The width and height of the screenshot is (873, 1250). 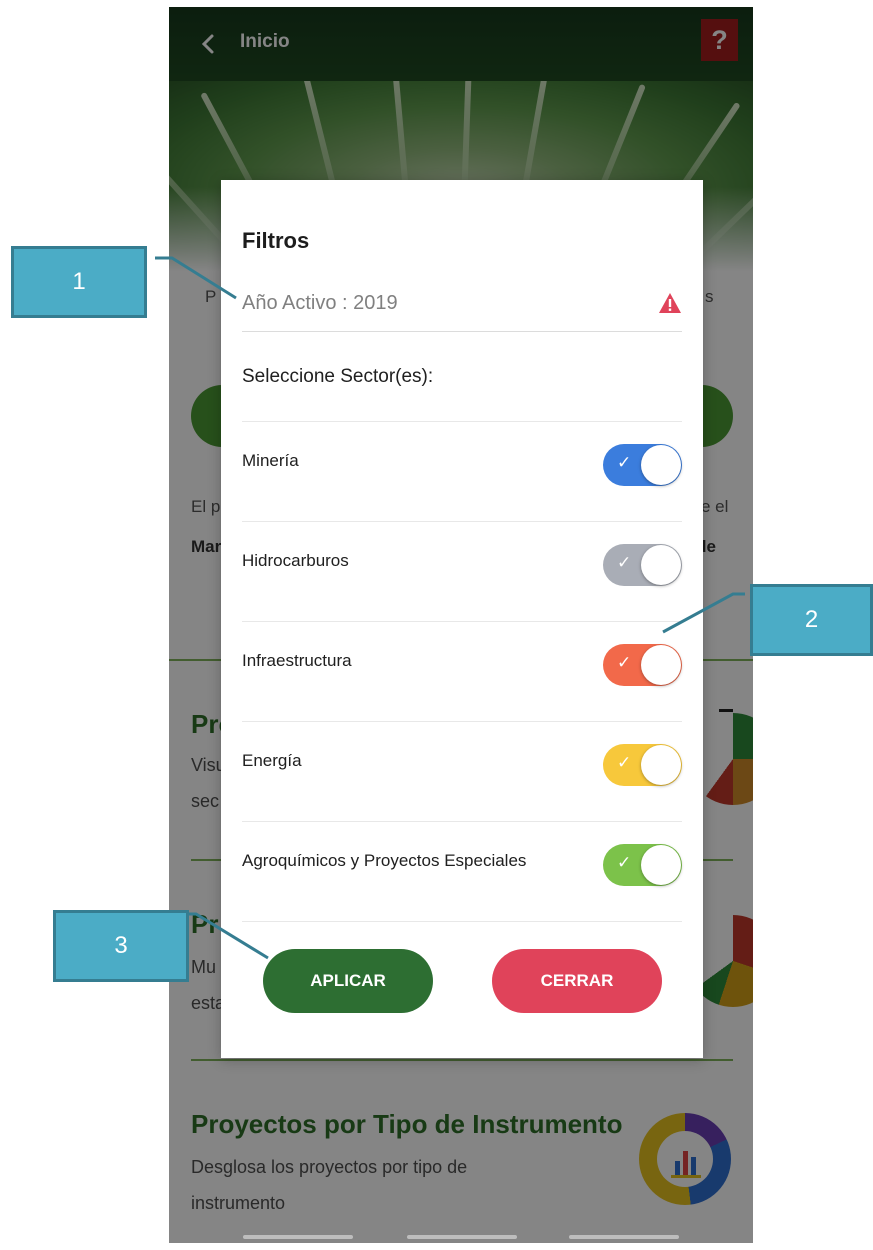 I want to click on callout-3: 3, so click(x=121, y=946).